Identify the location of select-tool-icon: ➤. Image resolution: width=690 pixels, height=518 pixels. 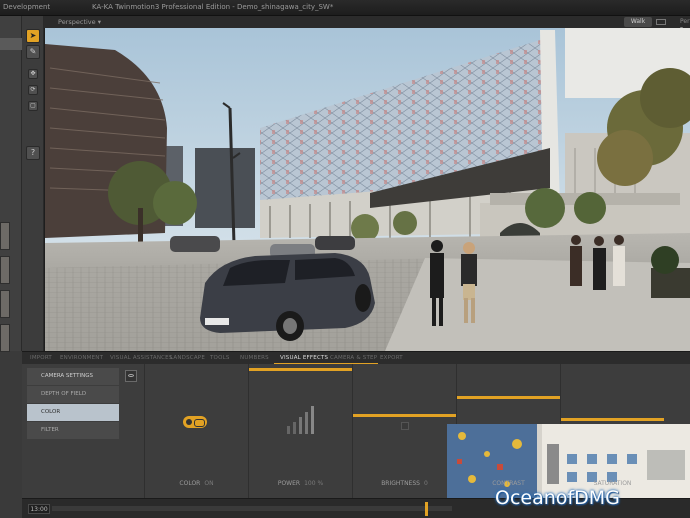
(33, 36).